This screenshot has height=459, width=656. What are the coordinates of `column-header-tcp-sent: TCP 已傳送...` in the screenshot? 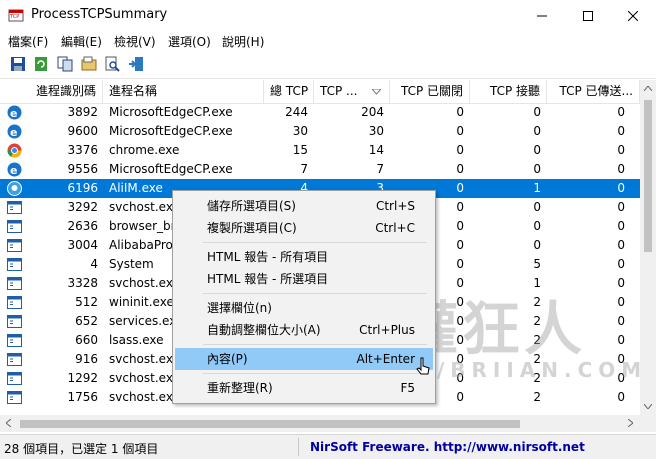 It's located at (593, 91).